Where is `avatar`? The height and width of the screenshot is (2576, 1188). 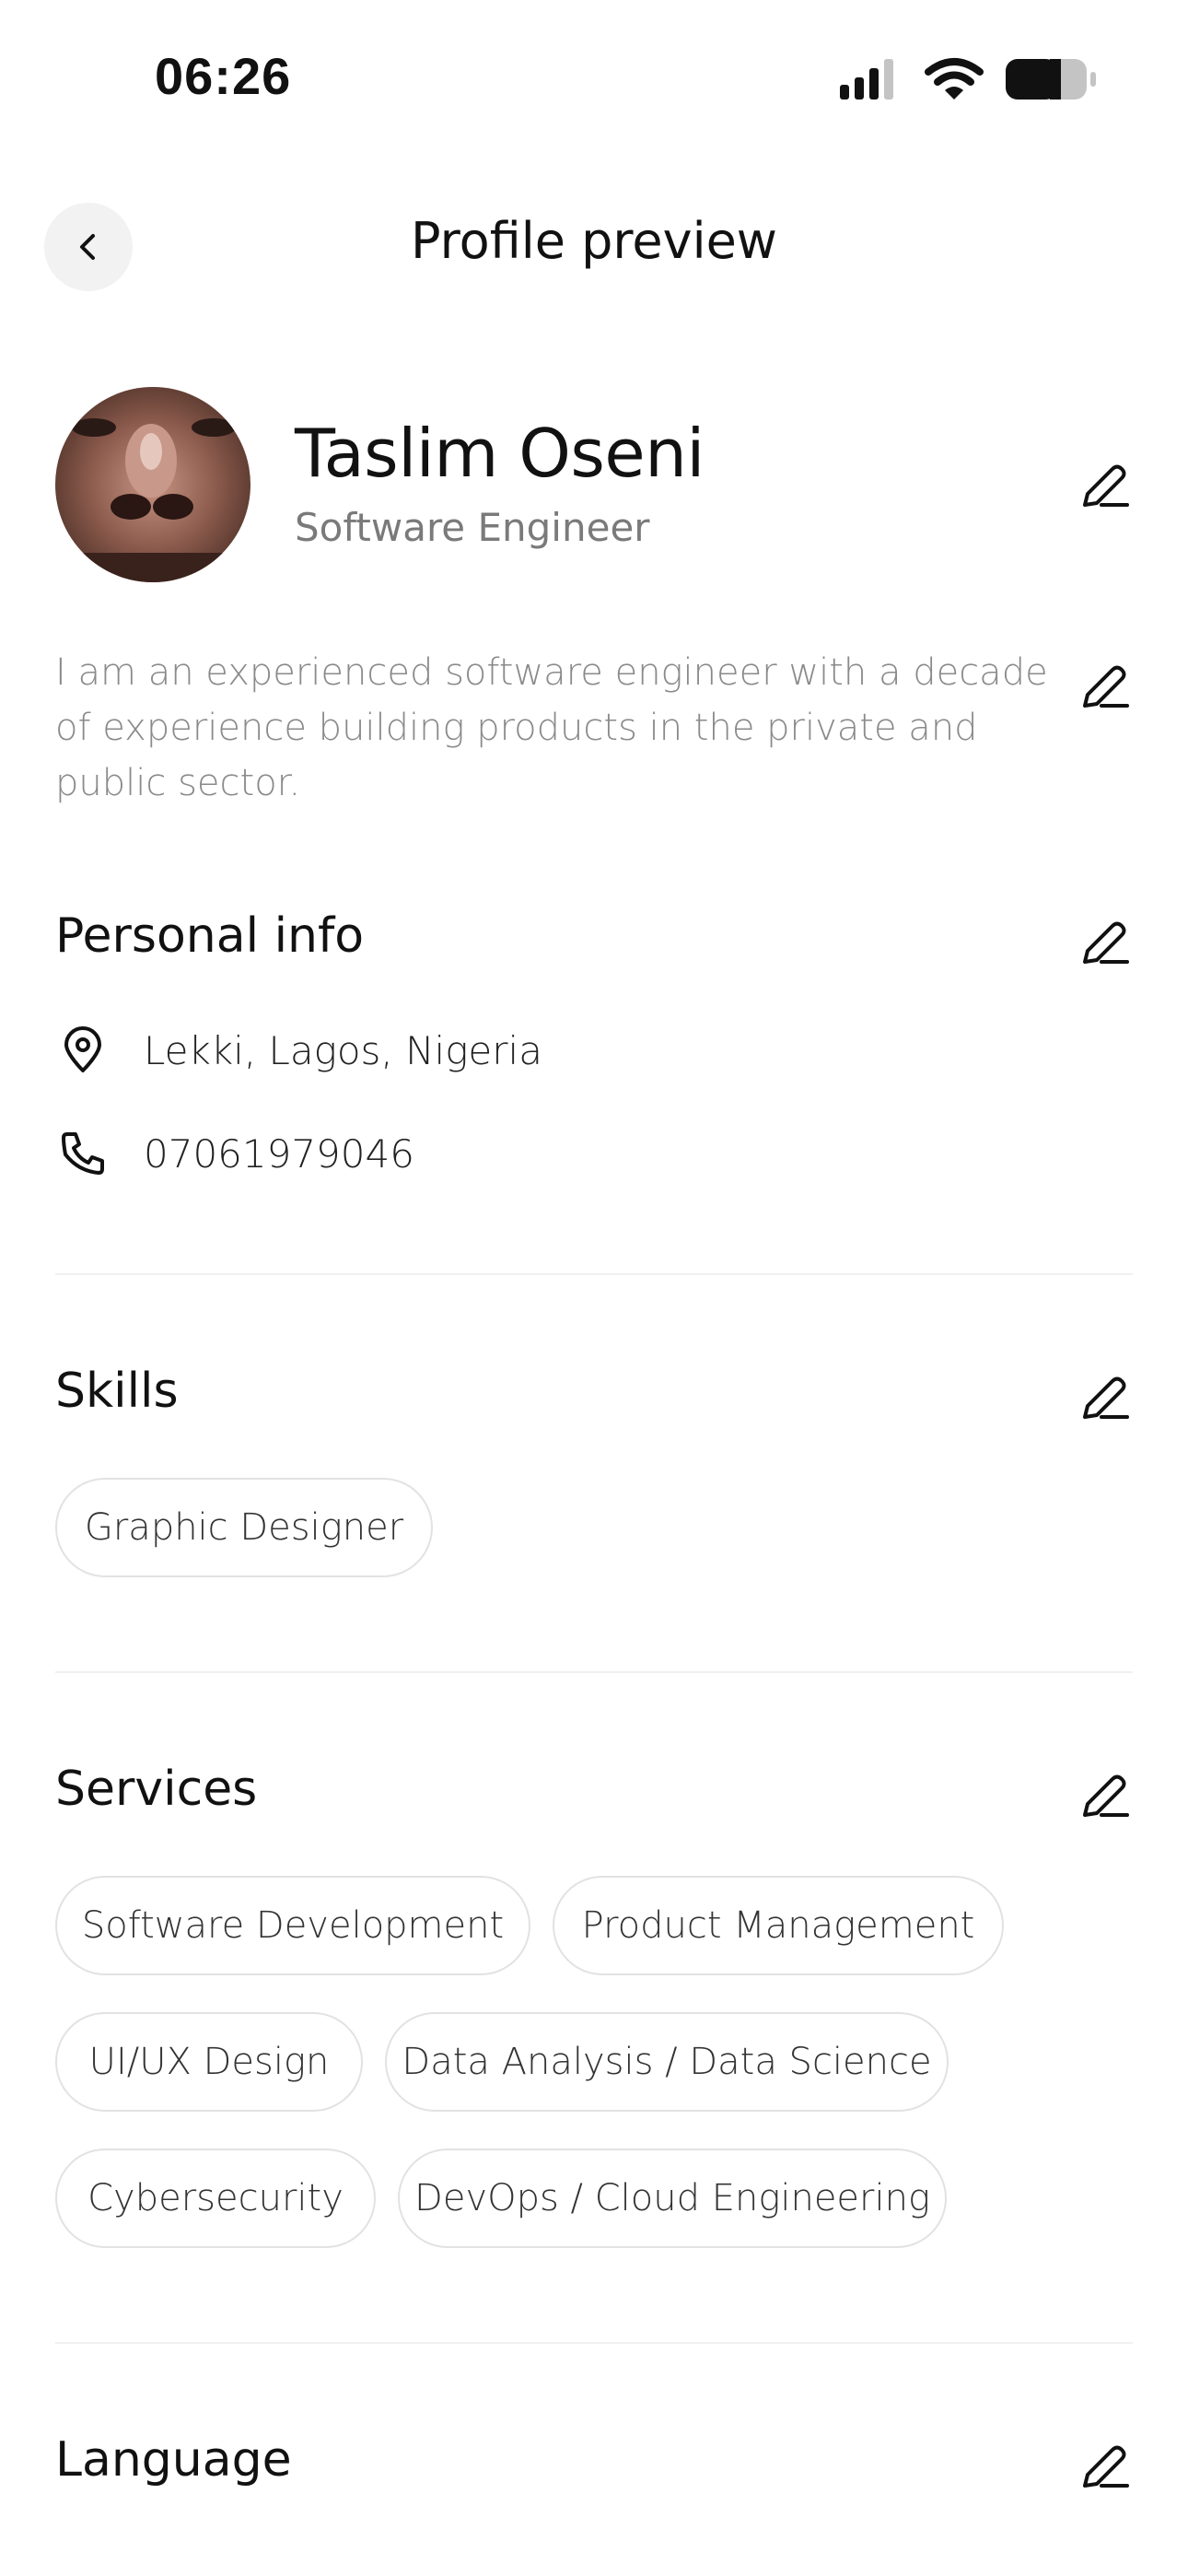
avatar is located at coordinates (152, 484).